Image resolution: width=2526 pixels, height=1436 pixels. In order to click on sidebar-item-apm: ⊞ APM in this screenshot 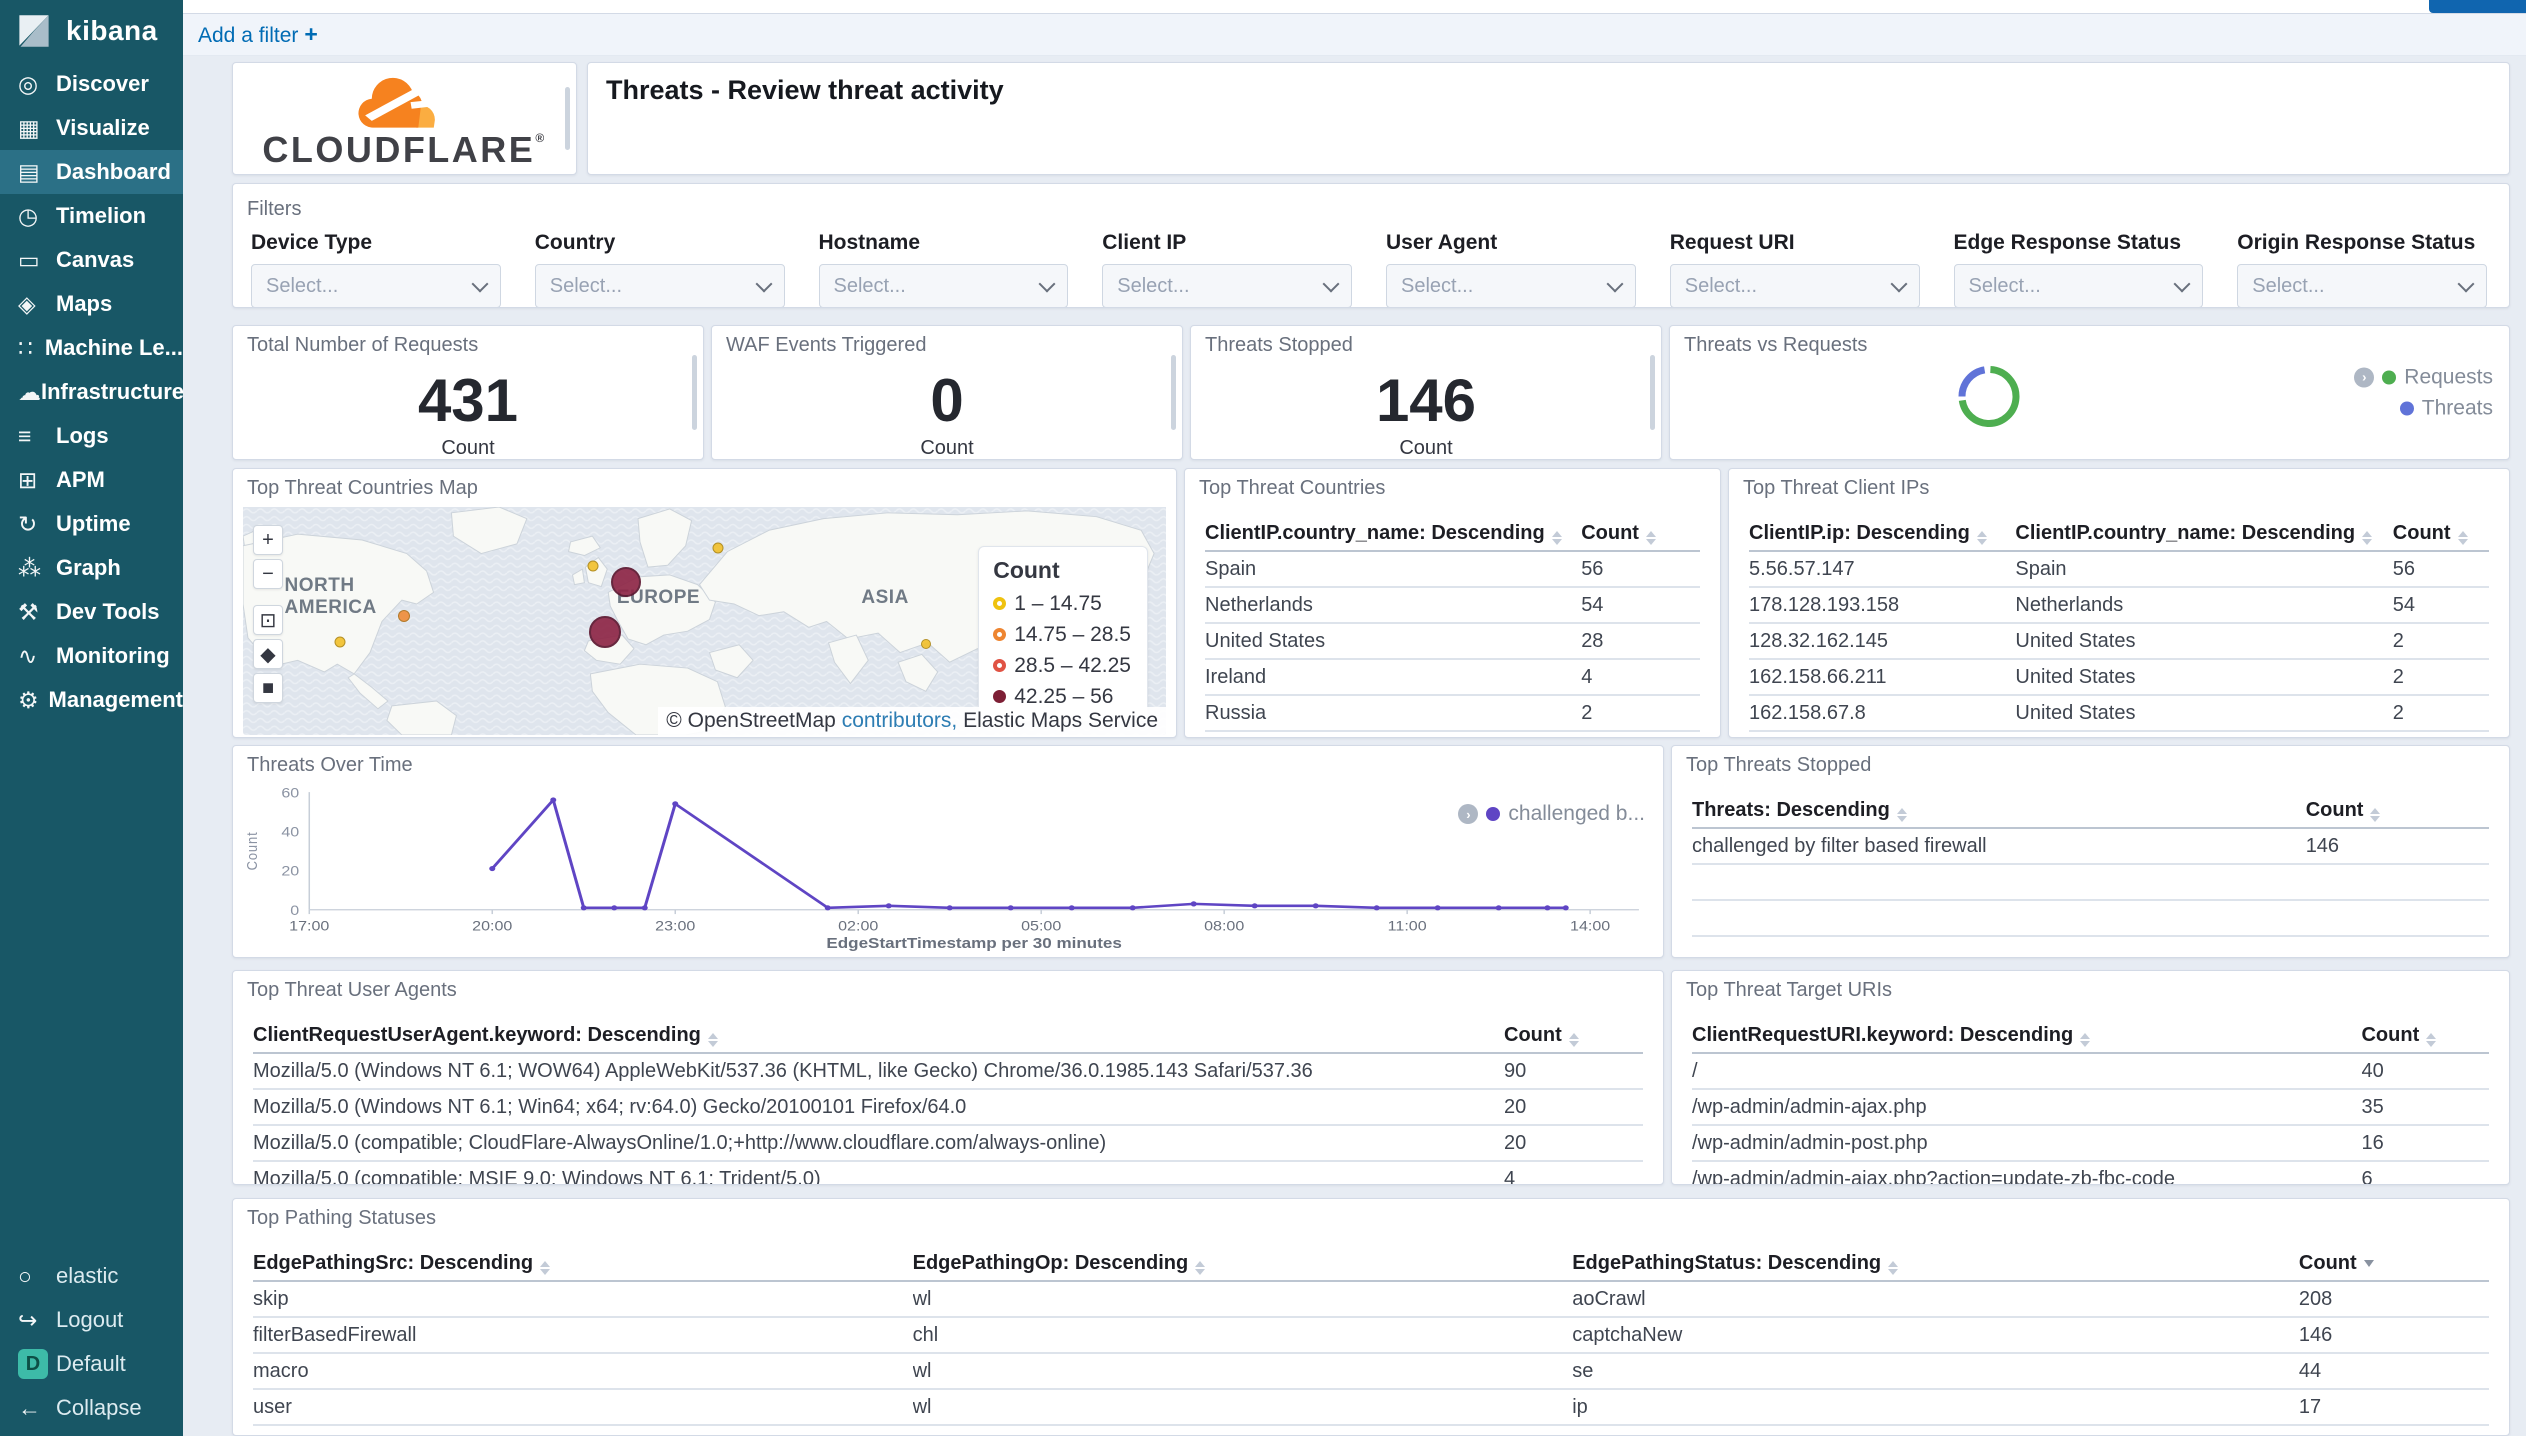, I will do `click(91, 480)`.